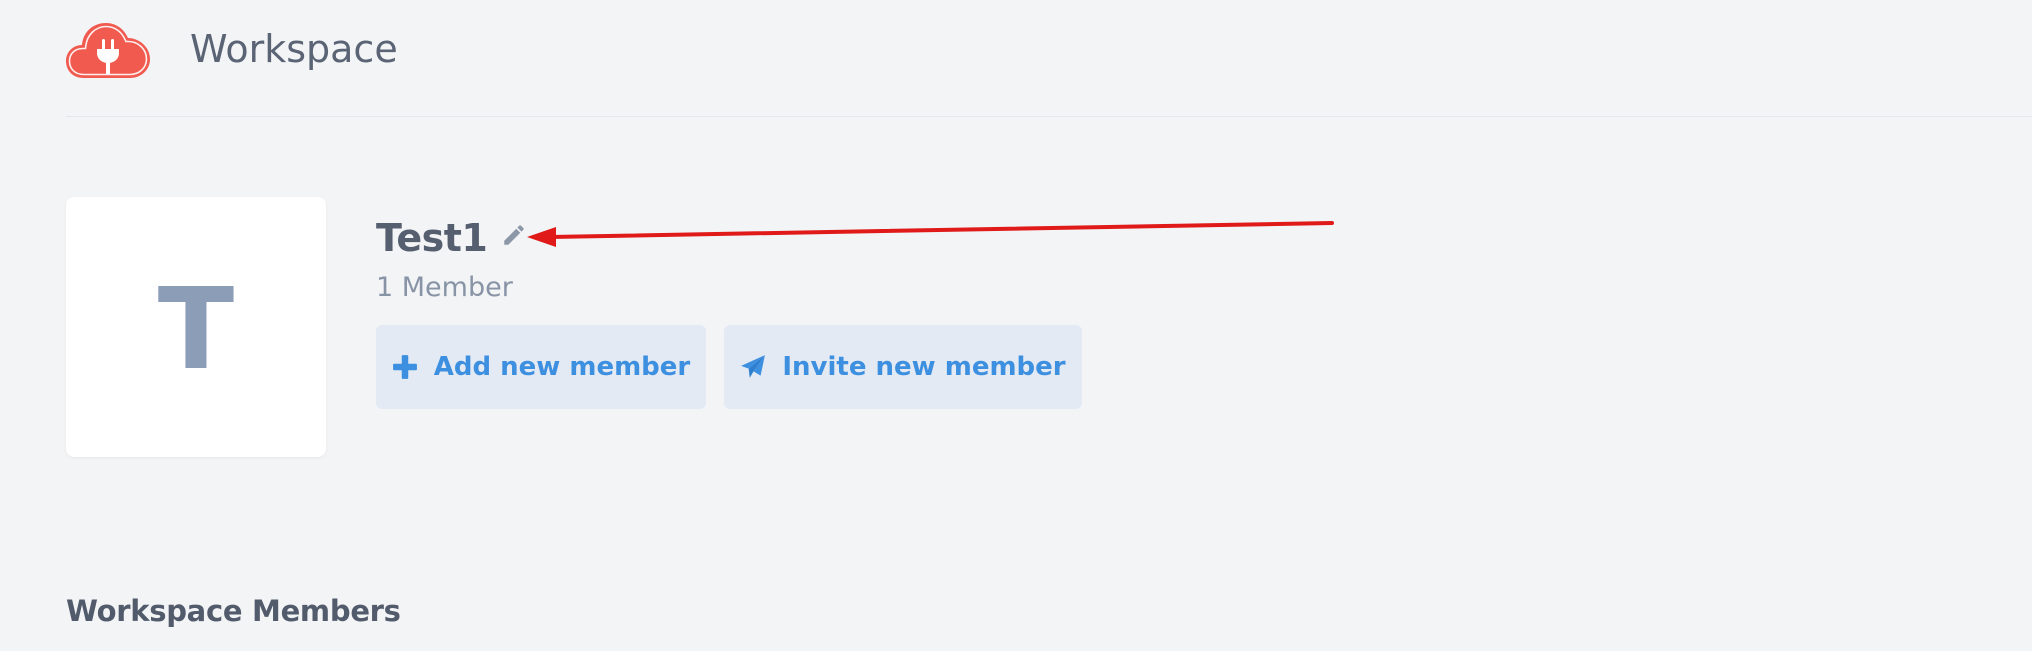 Image resolution: width=2032 pixels, height=651 pixels. I want to click on invite-new-member-label: Invite new member, so click(924, 367).